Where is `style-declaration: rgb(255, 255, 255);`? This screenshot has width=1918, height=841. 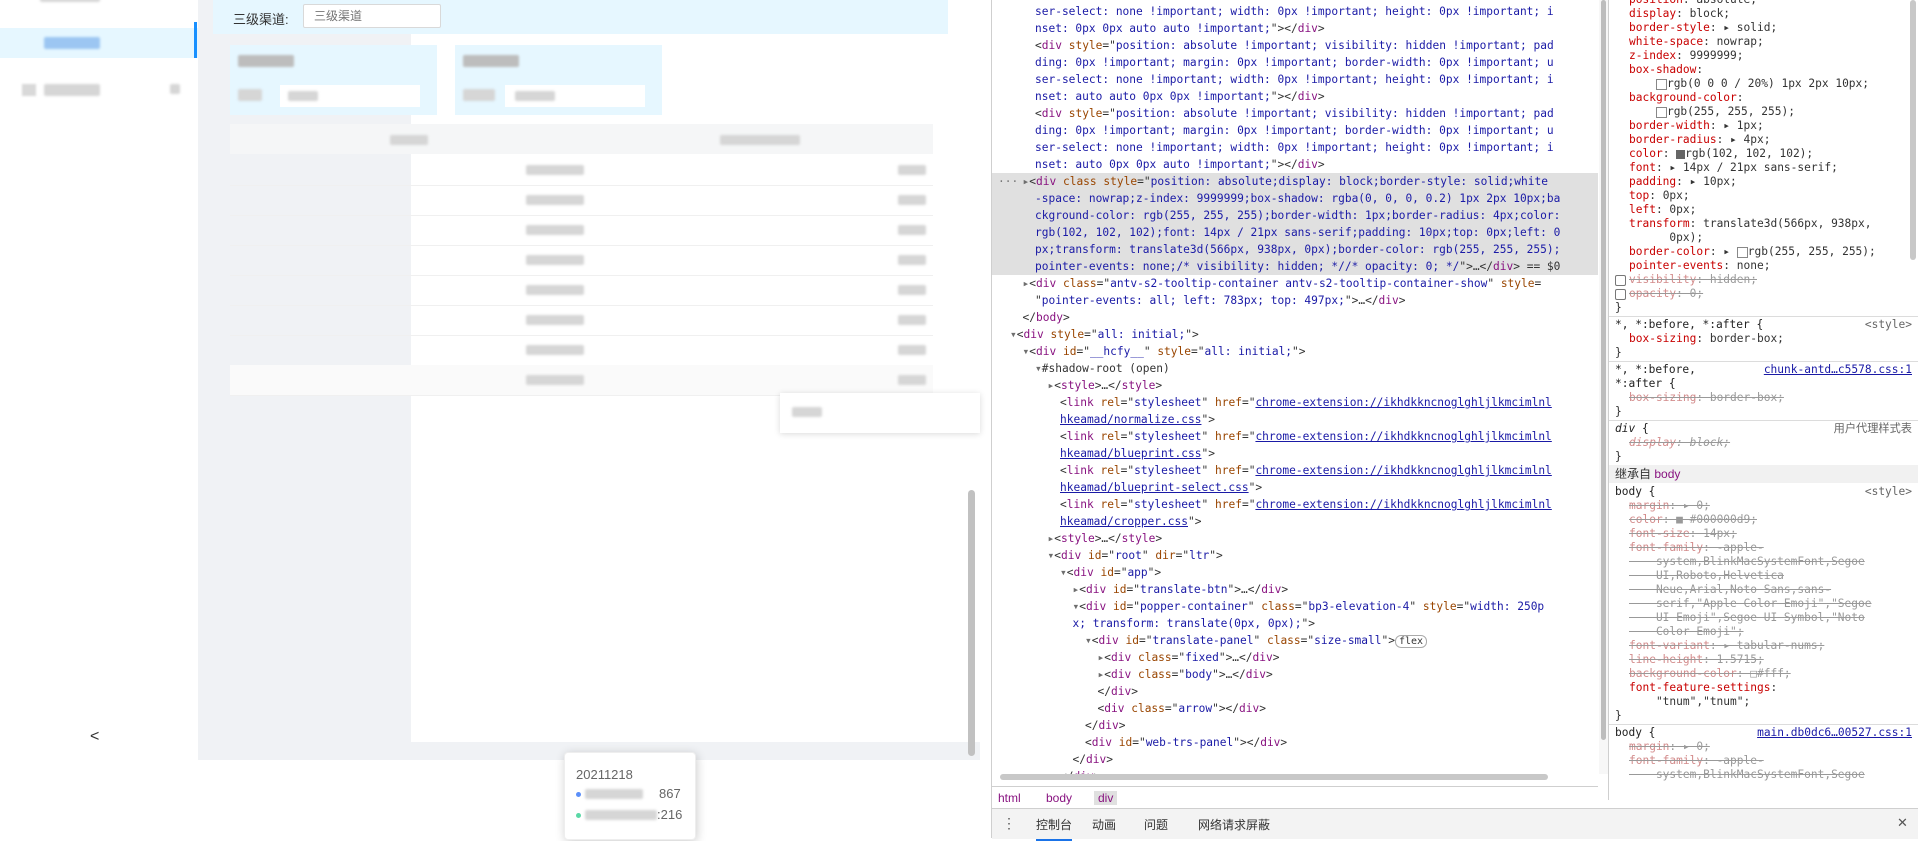 style-declaration: rgb(255, 255, 255); is located at coordinates (1712, 112).